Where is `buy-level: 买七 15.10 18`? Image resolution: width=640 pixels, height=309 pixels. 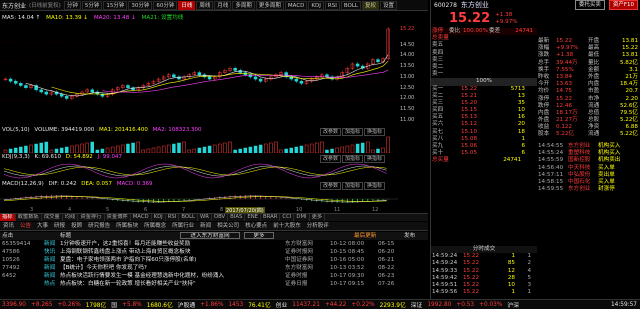
buy-level: 买七 15.10 18 is located at coordinates (484, 132).